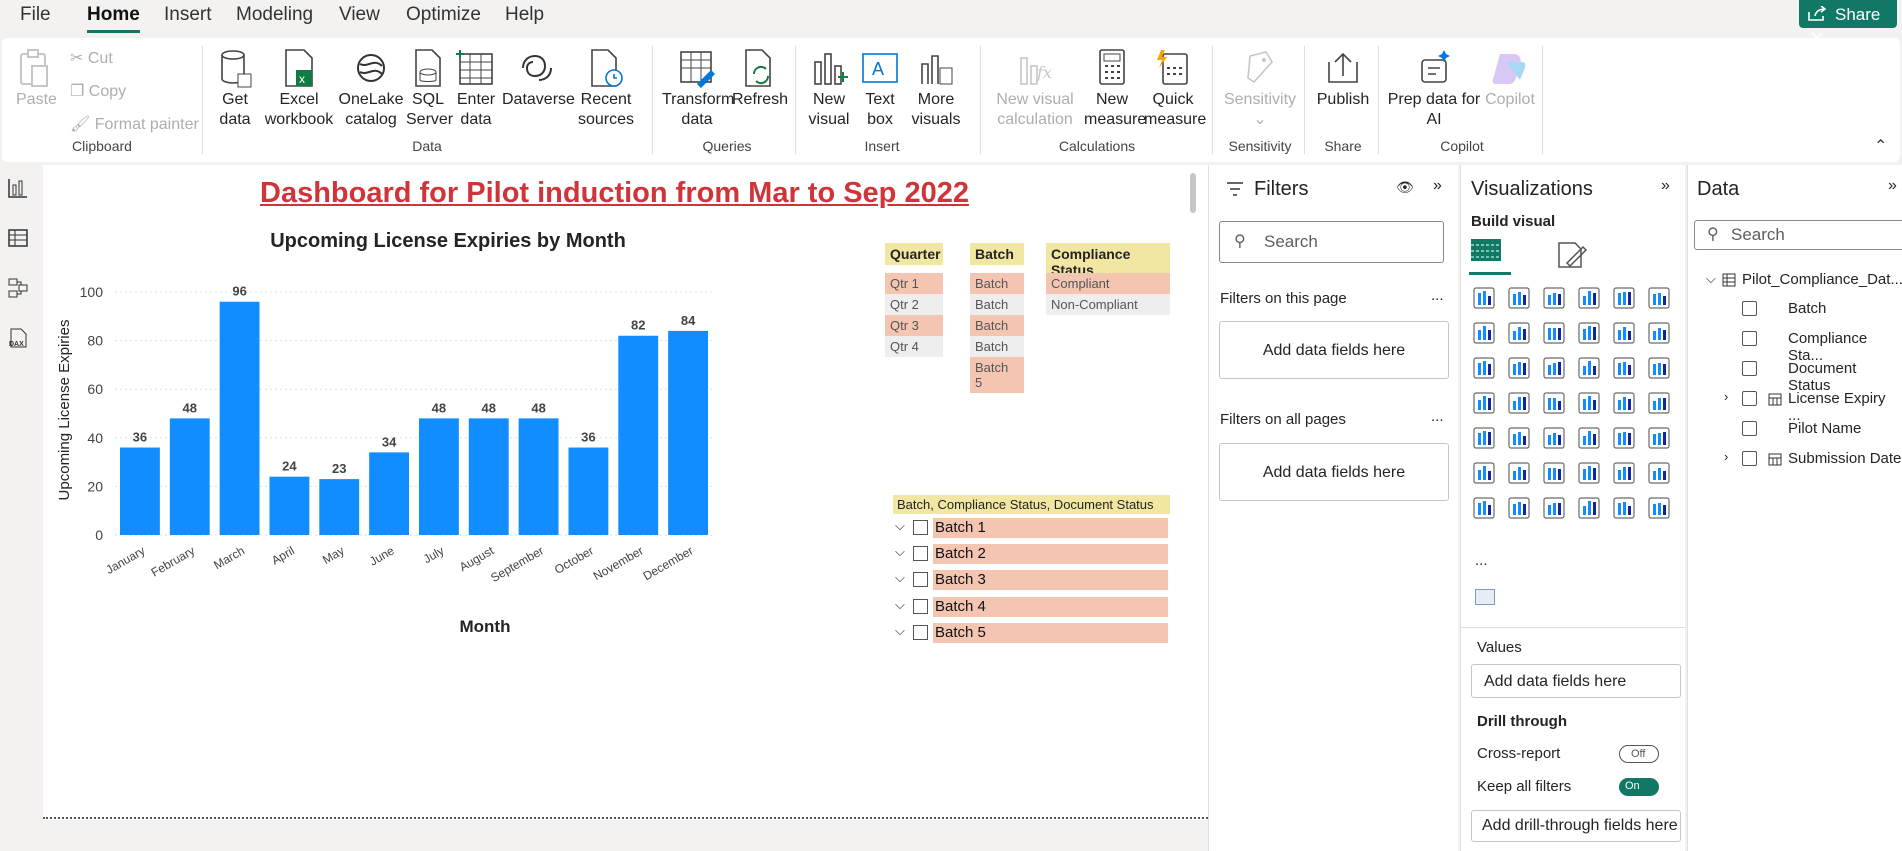 Image resolution: width=1902 pixels, height=851 pixels. Describe the element at coordinates (1554, 333) in the screenshot. I see `stacked-area-icon` at that location.